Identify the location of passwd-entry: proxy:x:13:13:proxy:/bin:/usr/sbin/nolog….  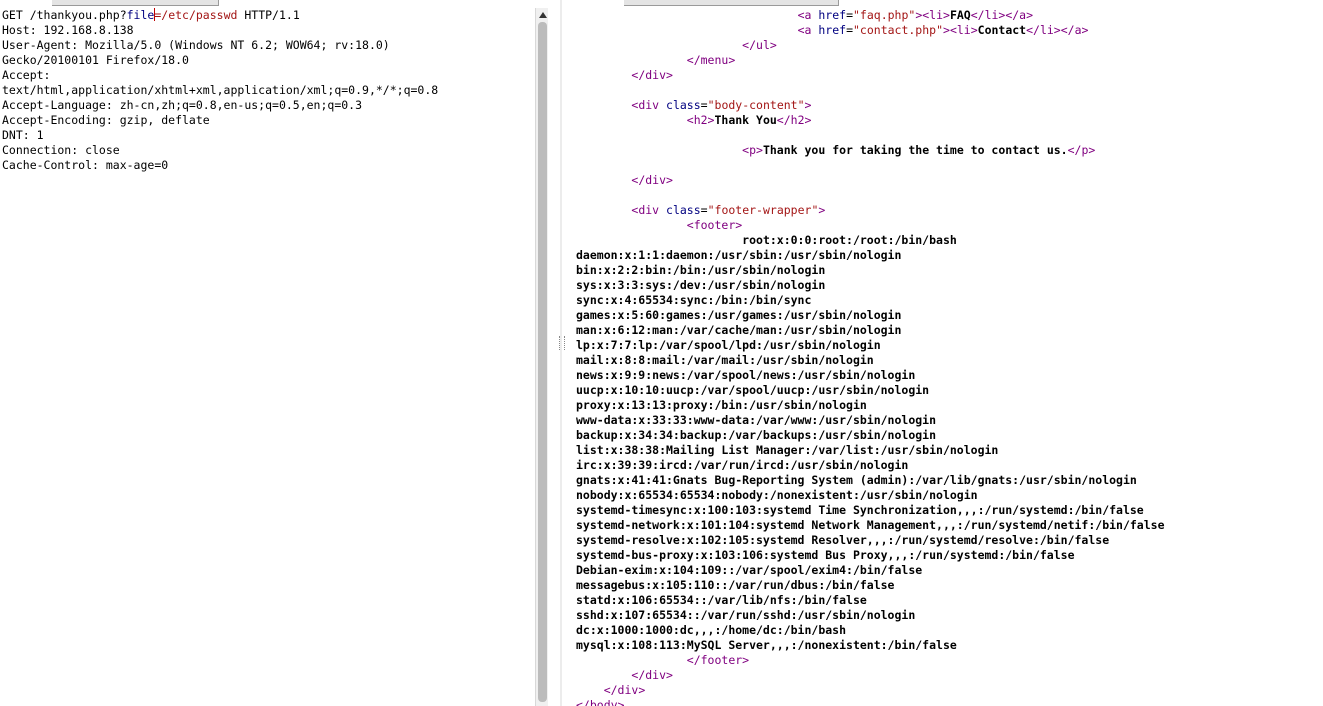
(870, 405).